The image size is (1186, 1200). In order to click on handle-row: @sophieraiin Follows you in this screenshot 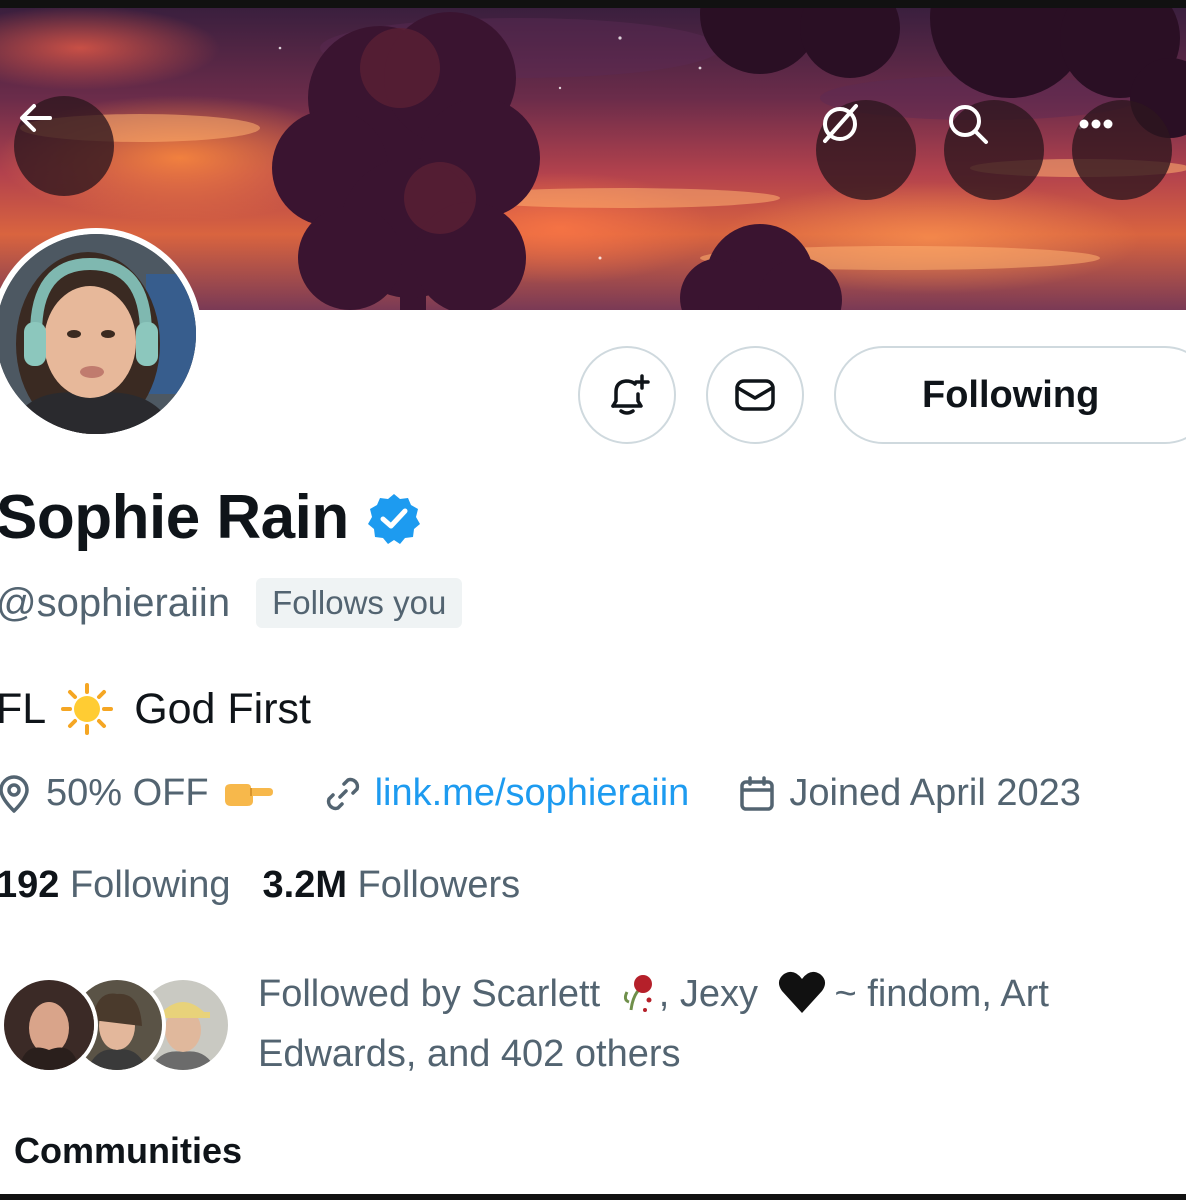, I will do `click(231, 603)`.